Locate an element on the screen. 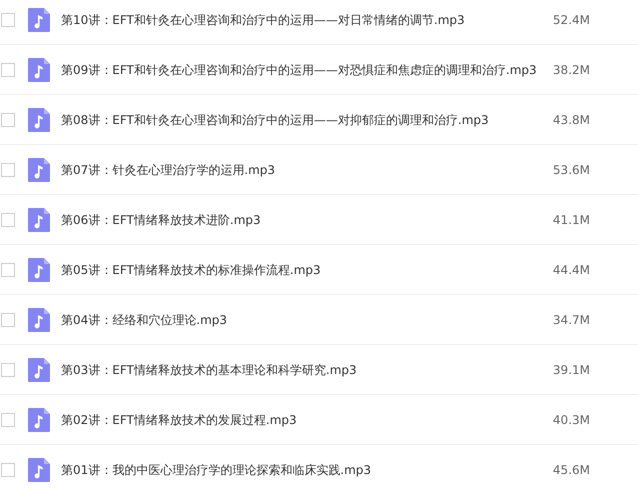  file-size: 44.4M is located at coordinates (571, 270).